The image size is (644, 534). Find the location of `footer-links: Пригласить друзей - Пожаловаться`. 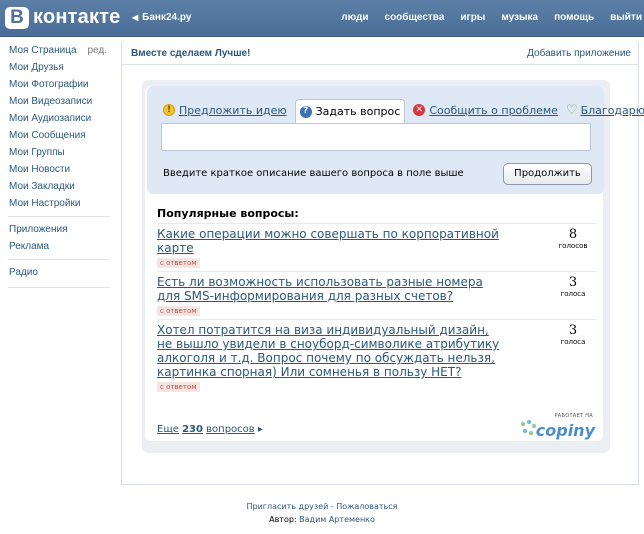

footer-links: Пригласить друзей - Пожаловаться is located at coordinates (322, 506).